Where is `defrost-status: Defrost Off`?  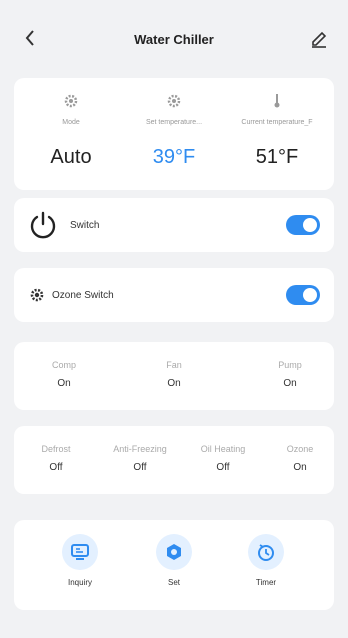
defrost-status: Defrost Off is located at coordinates (56, 458).